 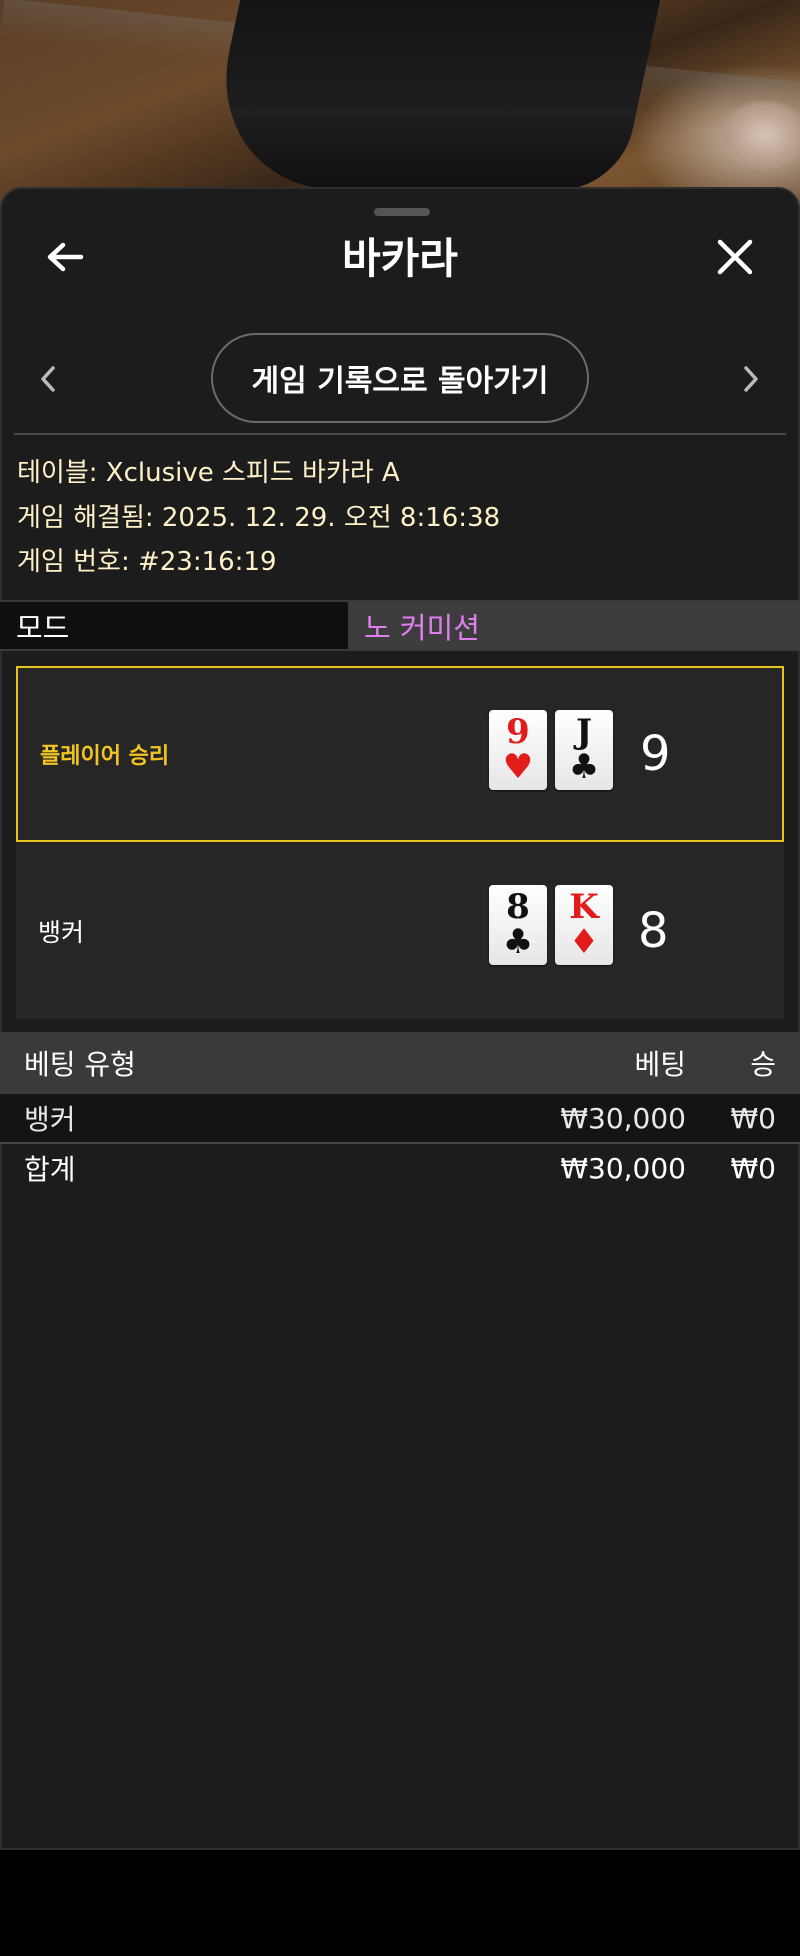 I want to click on total-label: 합계, so click(x=50, y=1169).